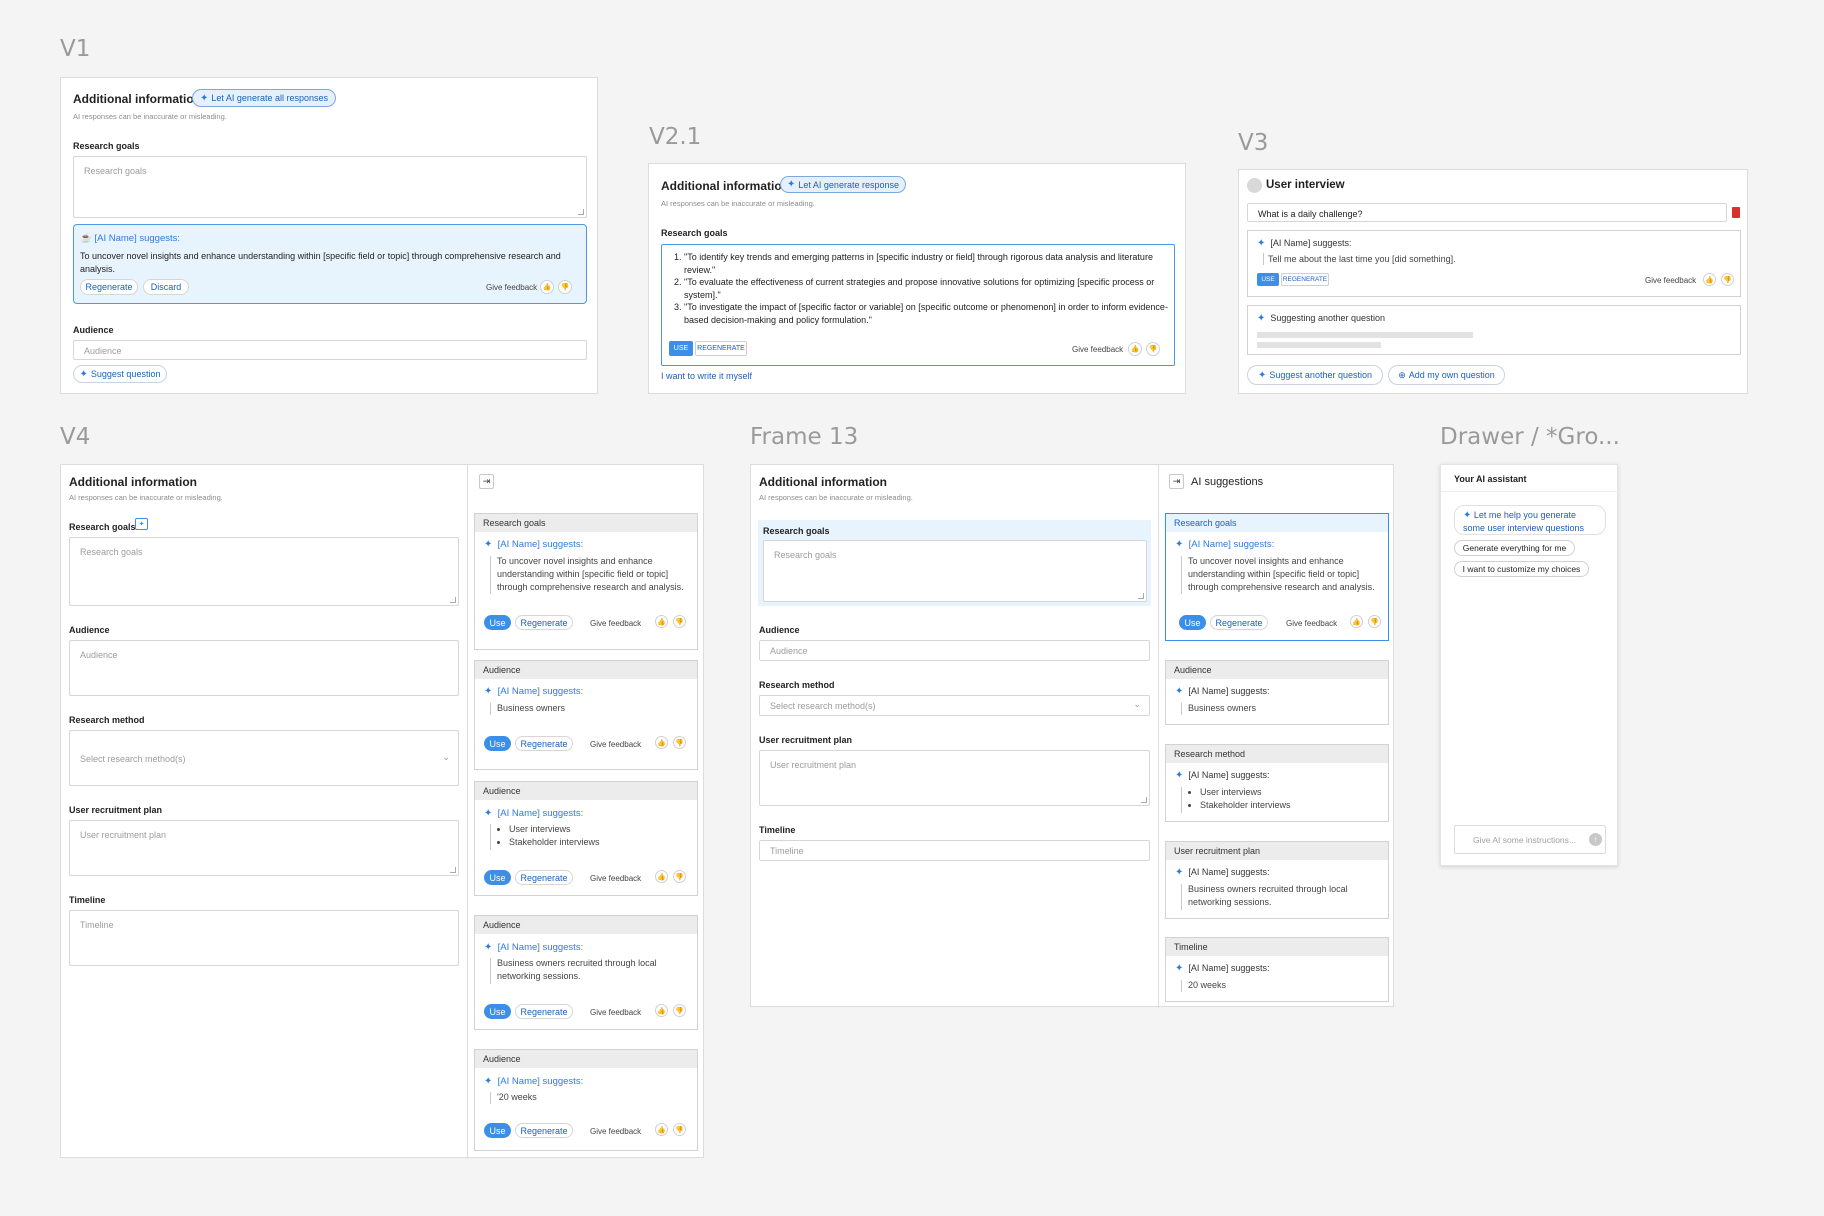 The image size is (1824, 1216). Describe the element at coordinates (1311, 243) in the screenshot. I see `v3-ai-suggests-label: [AI Name] suggests:` at that location.